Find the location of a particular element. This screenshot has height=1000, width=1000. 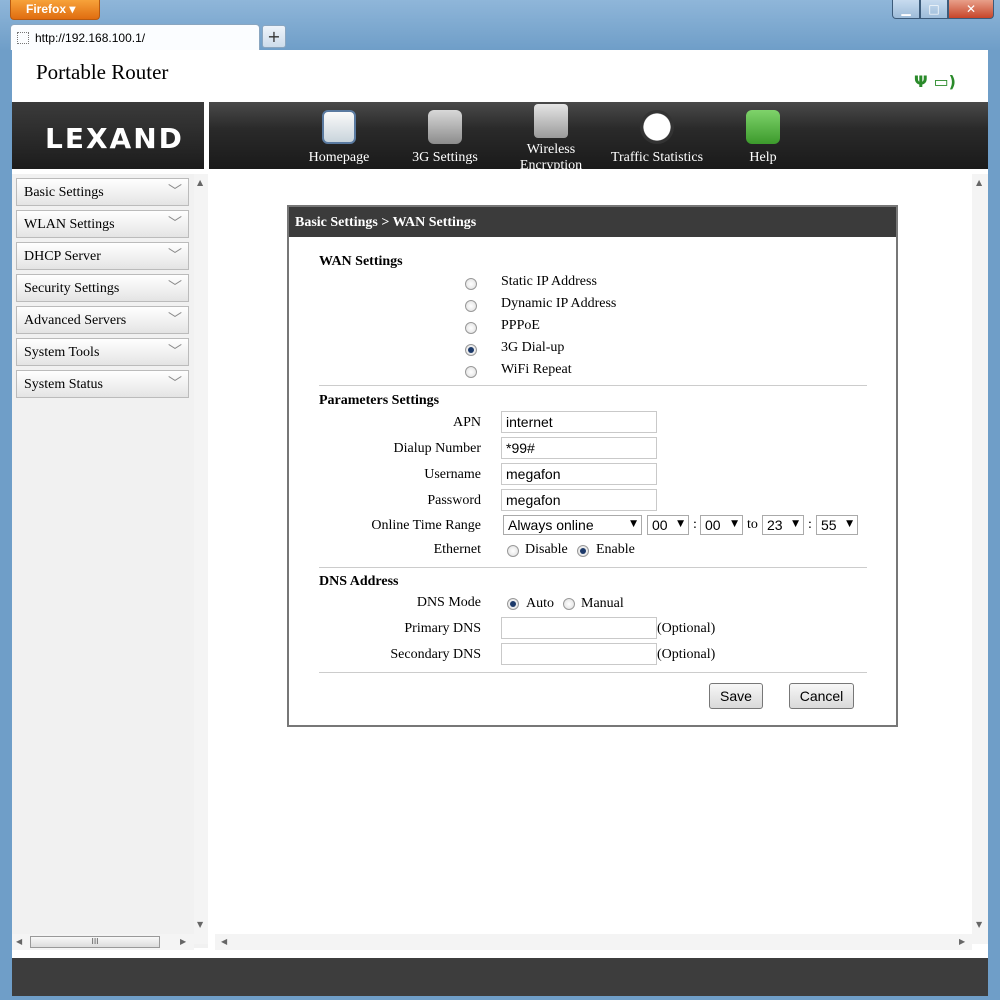

nav-traffic-statistics: Traffic Statistics is located at coordinates (657, 135).